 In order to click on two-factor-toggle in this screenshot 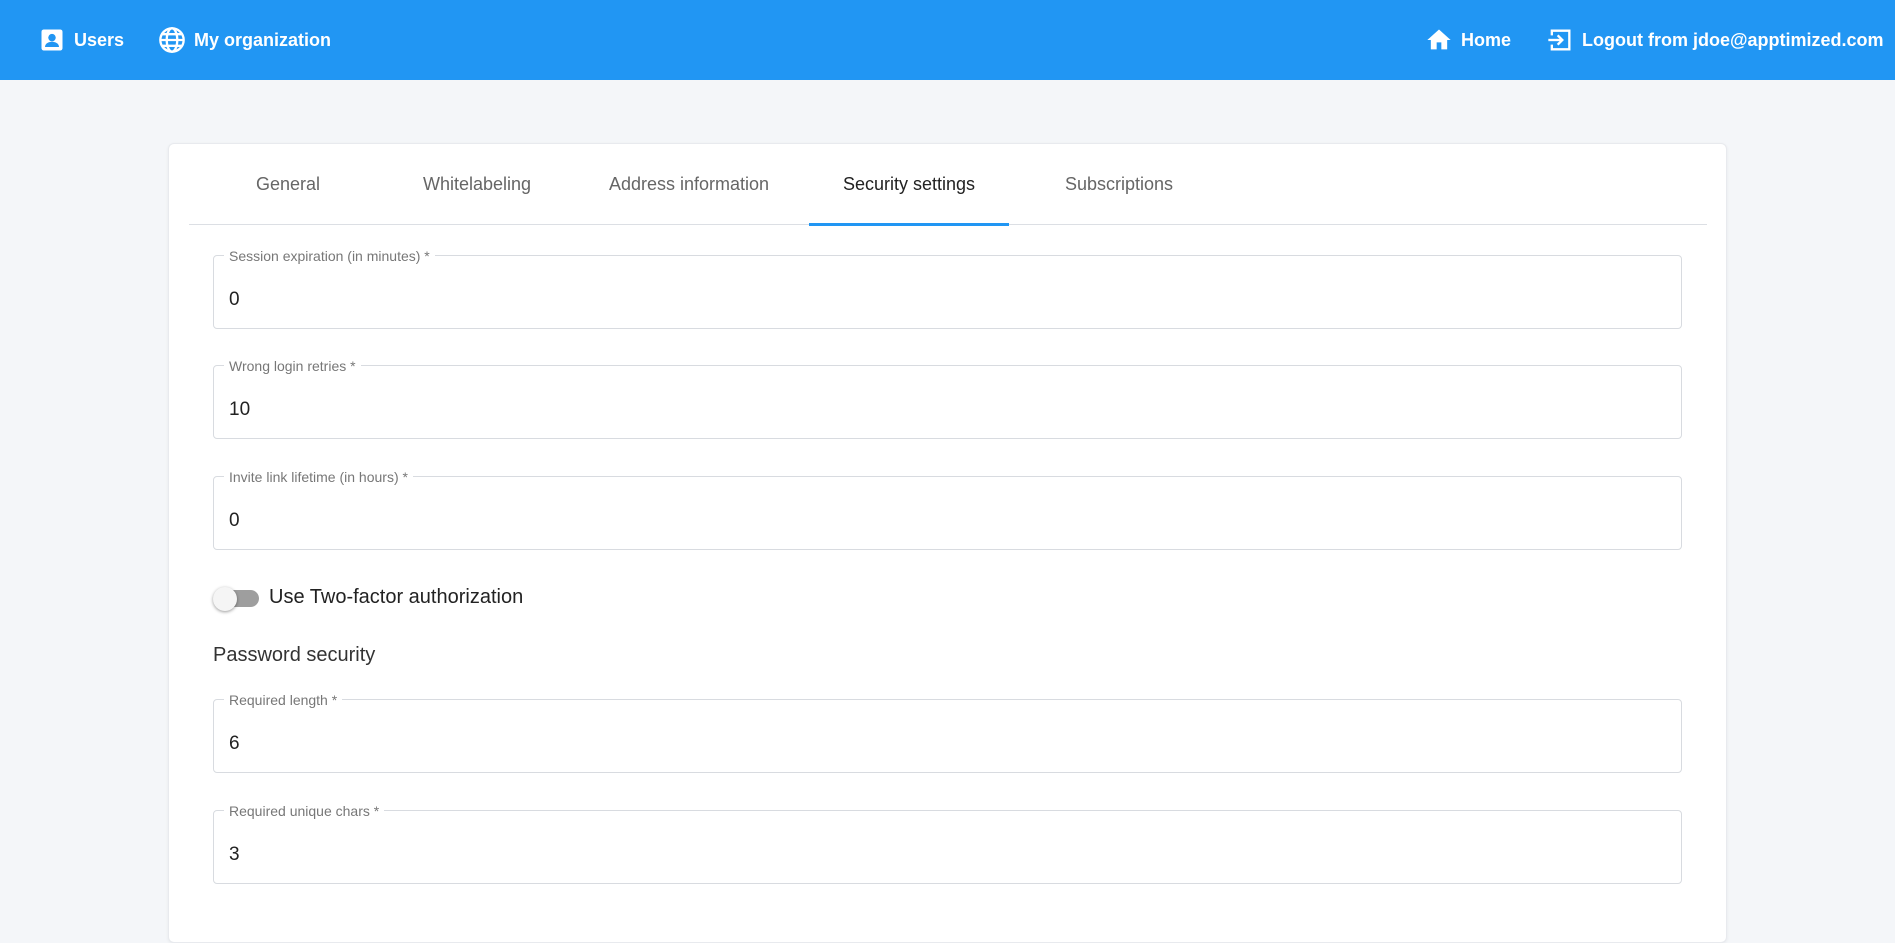, I will do `click(236, 597)`.